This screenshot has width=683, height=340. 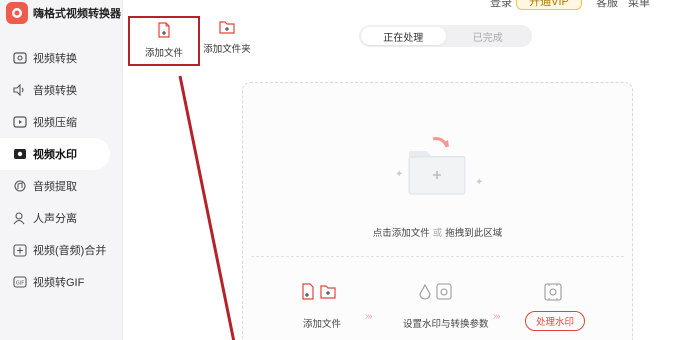 I want to click on sidebar-item-label: 音频提取, so click(x=55, y=187).